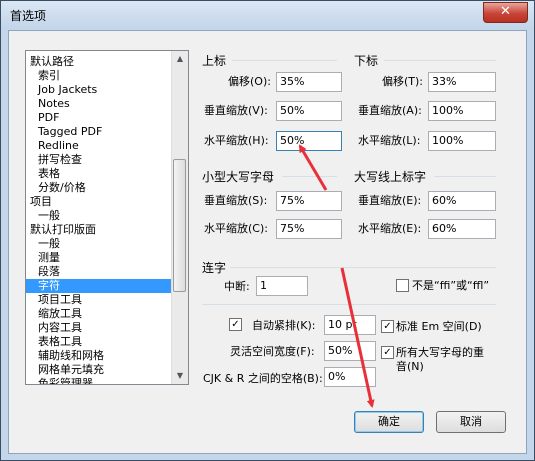 The width and height of the screenshot is (535, 461). What do you see at coordinates (357, 337) in the screenshot?
I see `arrow-to-ok` at bounding box center [357, 337].